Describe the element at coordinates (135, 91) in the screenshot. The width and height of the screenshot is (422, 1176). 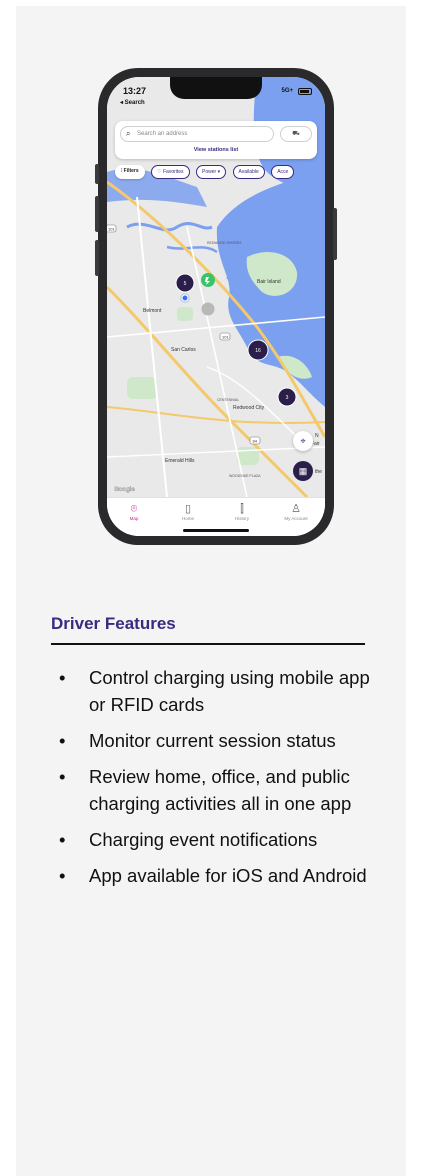
I see `status-time: 13:27` at that location.